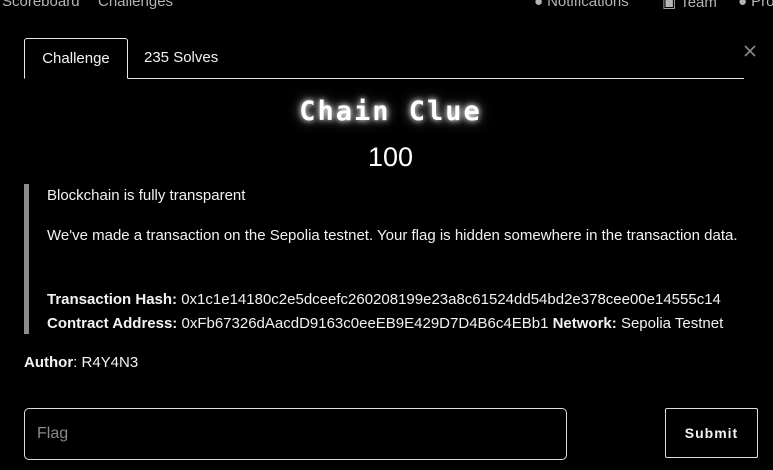  What do you see at coordinates (743, 5) in the screenshot?
I see `user-icon: ●` at bounding box center [743, 5].